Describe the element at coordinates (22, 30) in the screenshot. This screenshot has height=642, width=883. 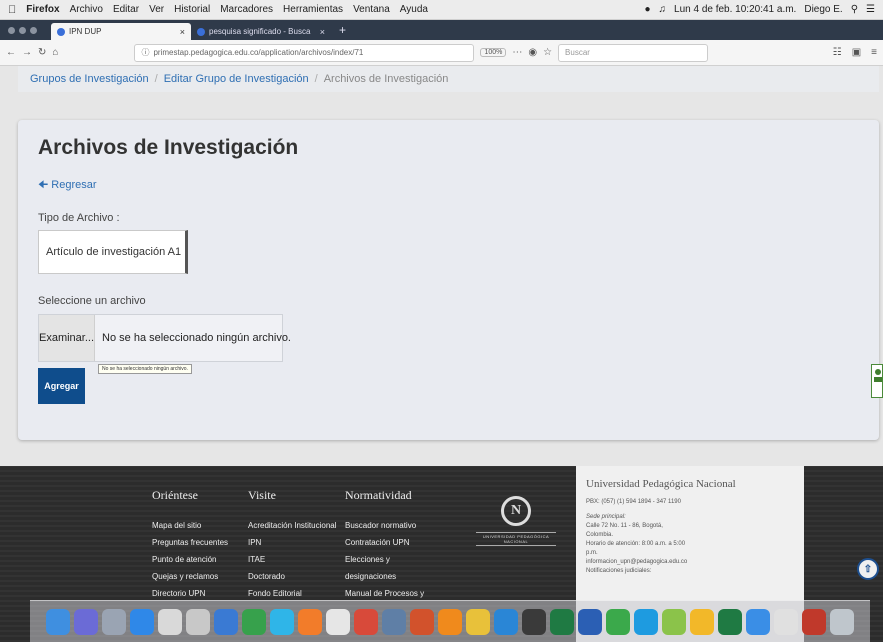
I see `minimize-window-button` at that location.